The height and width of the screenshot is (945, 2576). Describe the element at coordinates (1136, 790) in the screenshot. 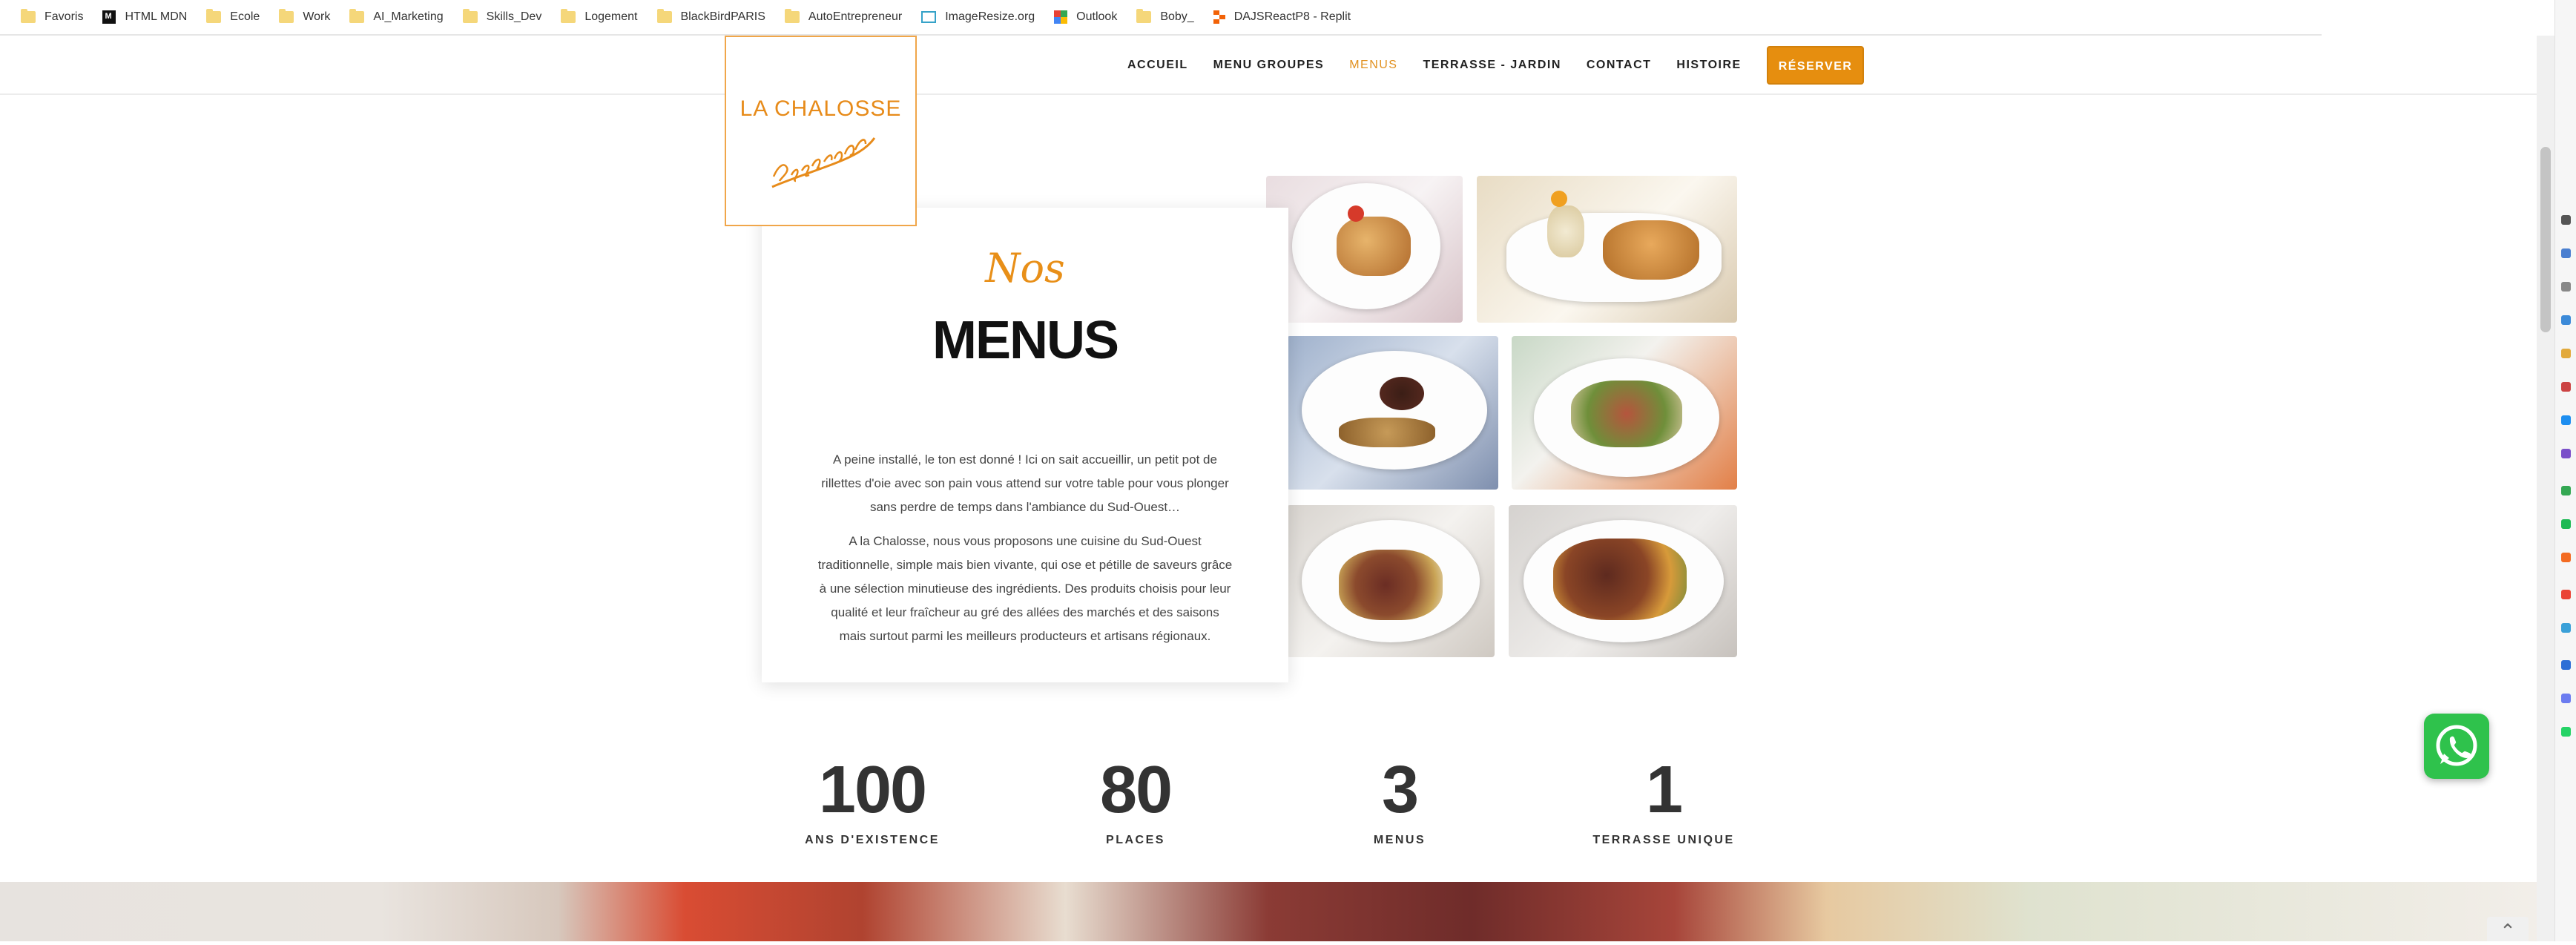

I see `counter-seats-value: 80` at that location.